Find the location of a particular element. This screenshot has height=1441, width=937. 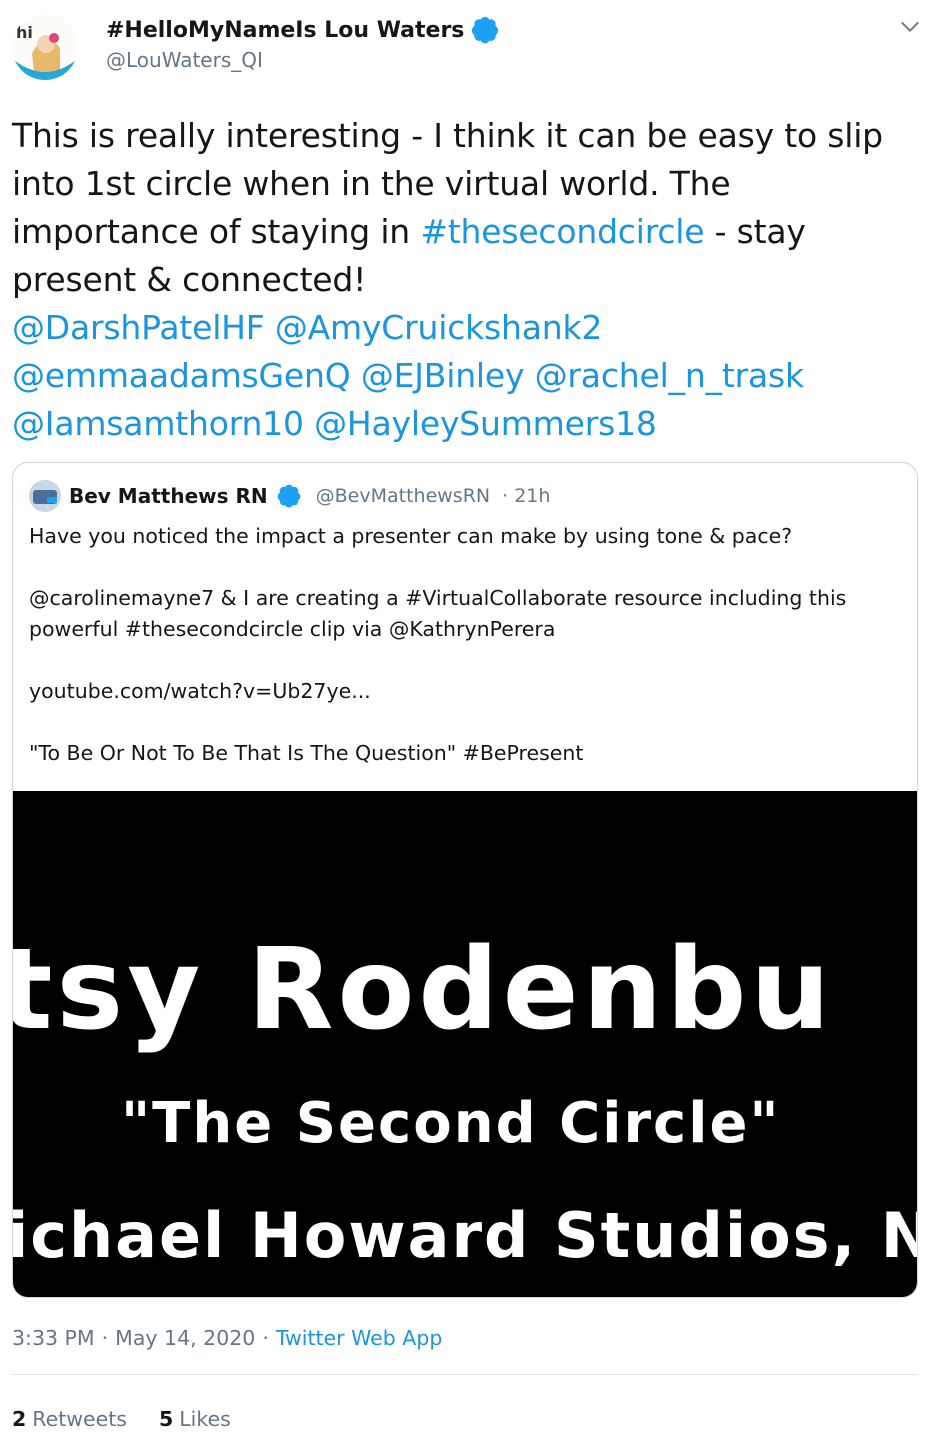

likes-stat: 5 Likes is located at coordinates (195, 1419).